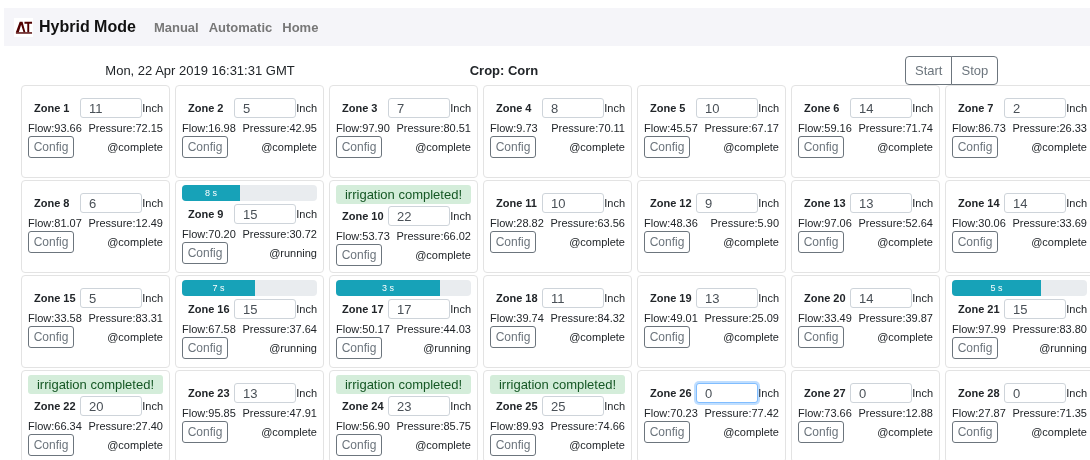 Image resolution: width=1090 pixels, height=460 pixels. Describe the element at coordinates (517, 223) in the screenshot. I see `flow-reading: Flow:28.82` at that location.